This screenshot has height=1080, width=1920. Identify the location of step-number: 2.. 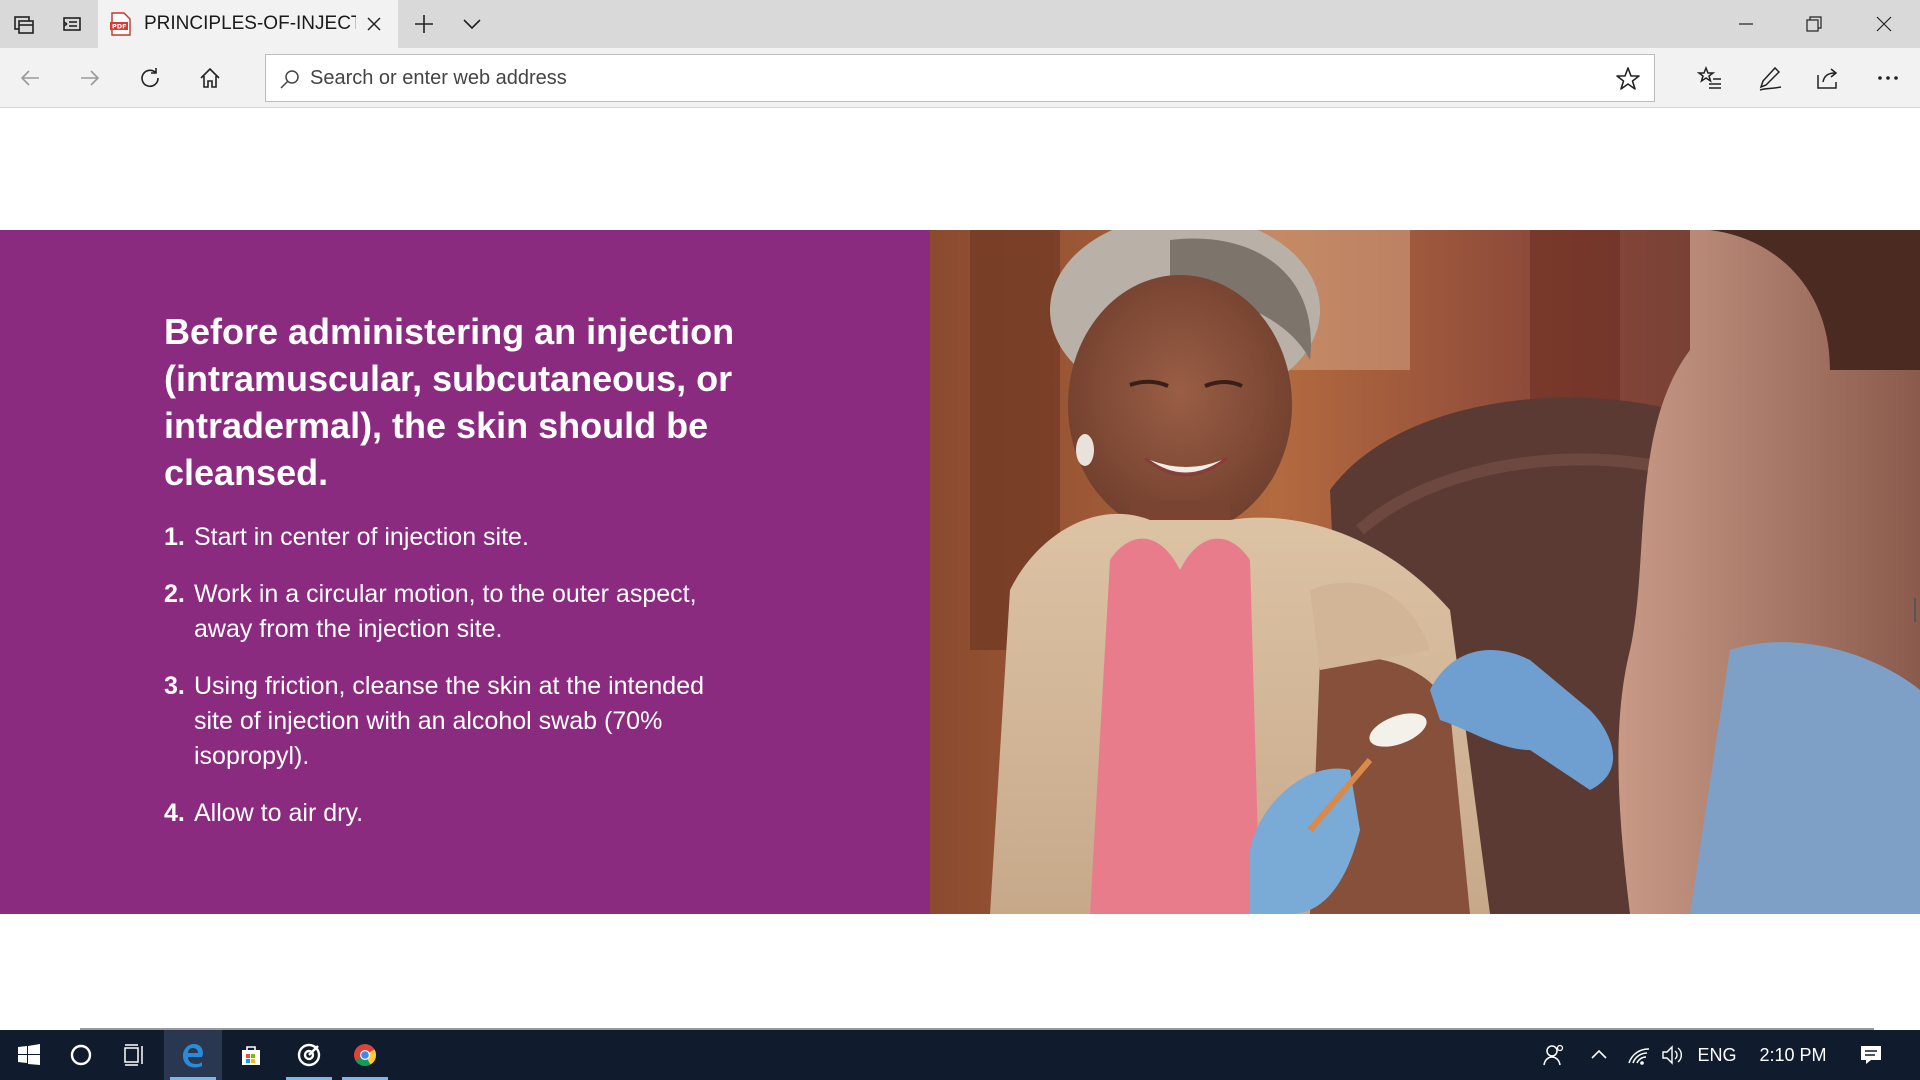
(174, 594).